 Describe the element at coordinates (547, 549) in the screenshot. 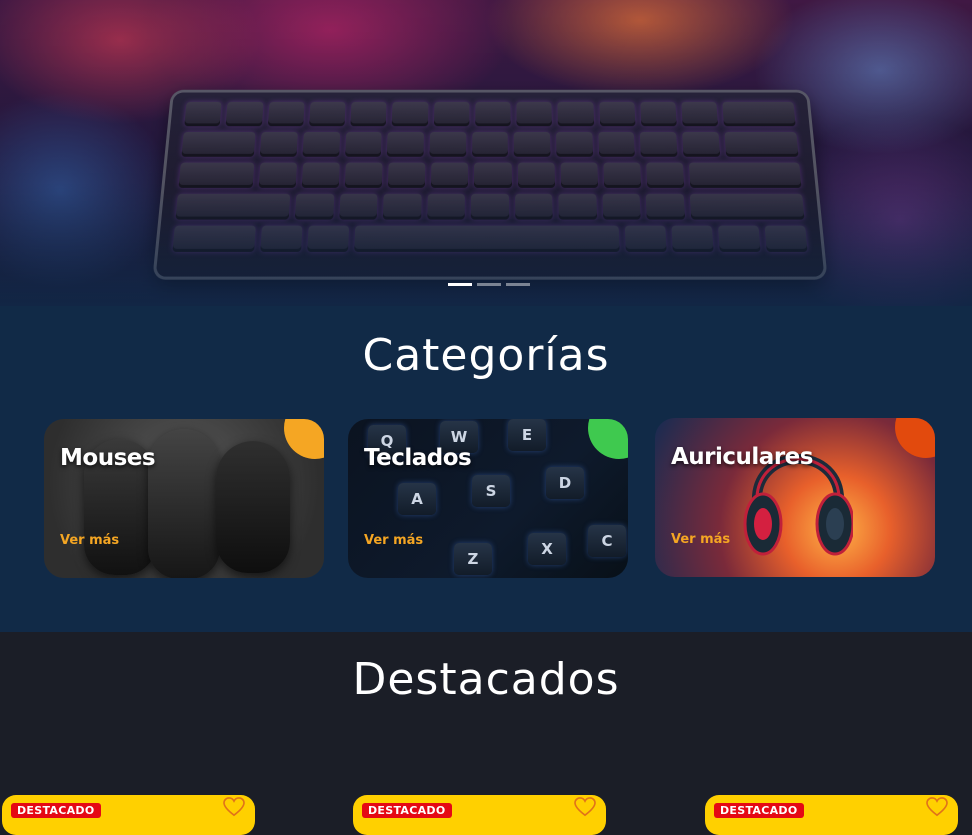

I see `keycap-image: X` at that location.